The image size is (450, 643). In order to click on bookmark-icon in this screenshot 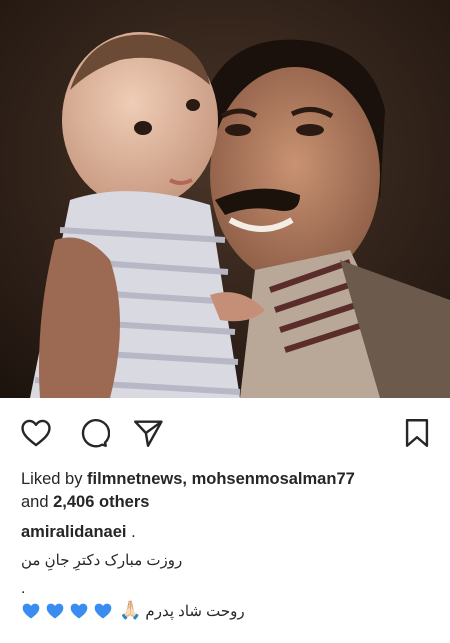, I will do `click(417, 433)`.